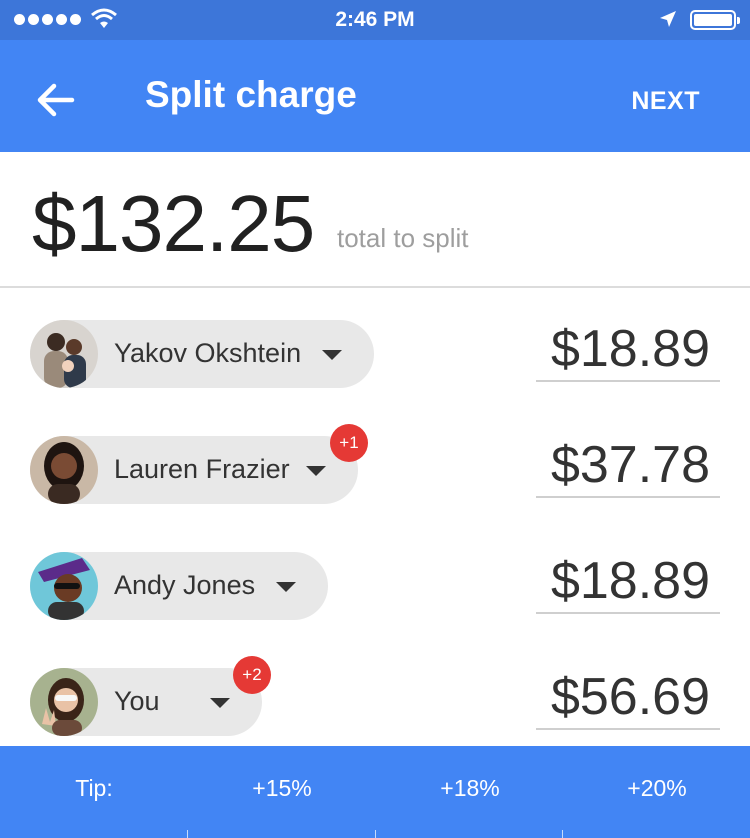  I want to click on status-time: 2:46 PM, so click(375, 19).